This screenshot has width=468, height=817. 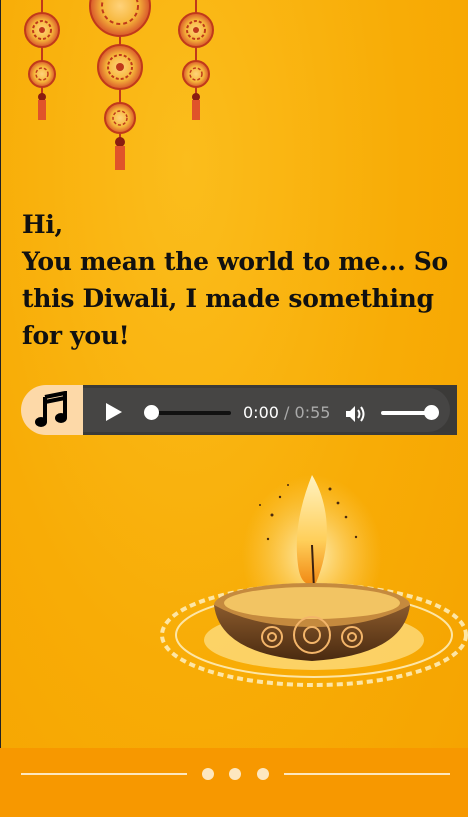 I want to click on seek-bar, so click(x=191, y=413).